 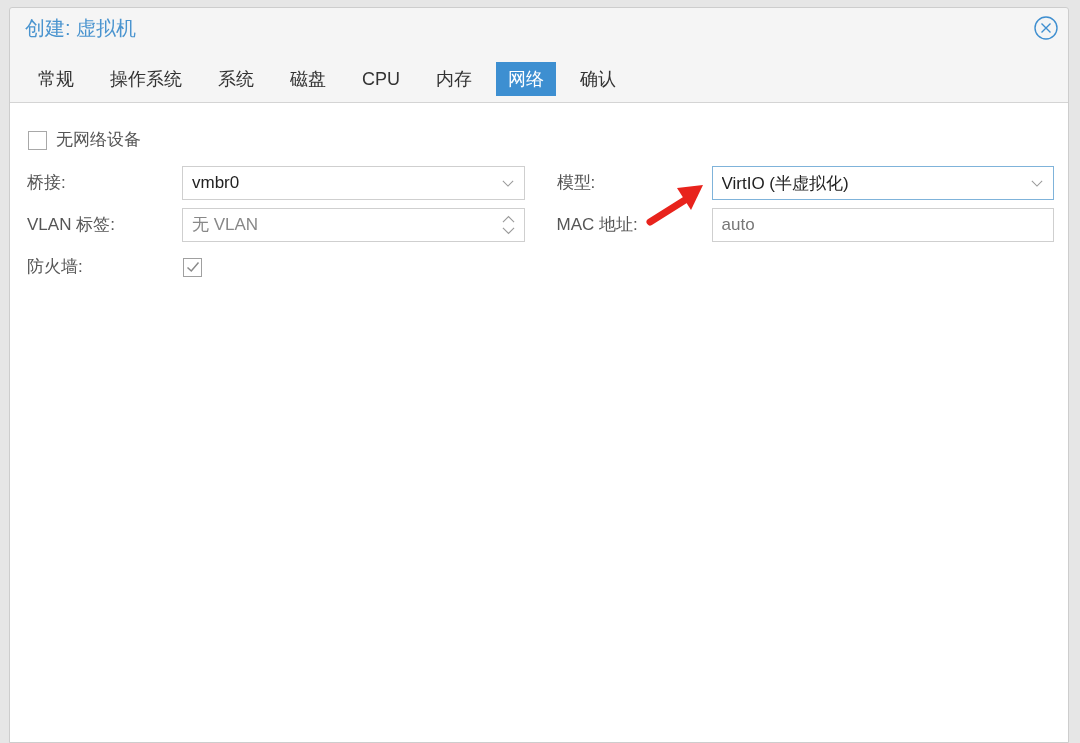 What do you see at coordinates (81, 28) in the screenshot?
I see `window-title: 创建: 虚拟机` at bounding box center [81, 28].